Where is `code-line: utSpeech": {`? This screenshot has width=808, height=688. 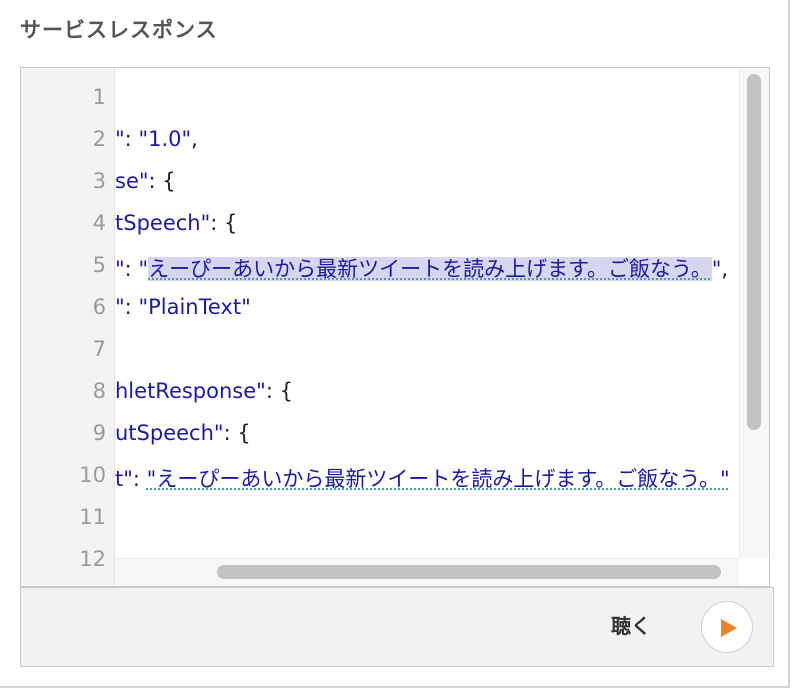 code-line: utSpeech": { is located at coordinates (183, 433).